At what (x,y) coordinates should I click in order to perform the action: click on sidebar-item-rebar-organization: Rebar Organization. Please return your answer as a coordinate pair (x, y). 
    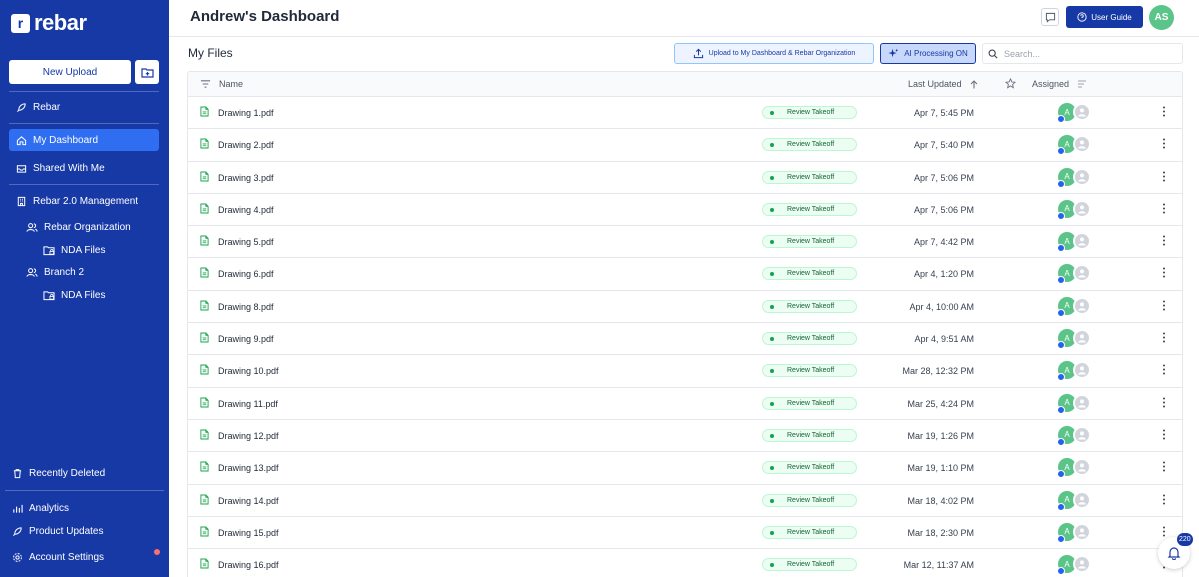
    Looking at the image, I should click on (89, 227).